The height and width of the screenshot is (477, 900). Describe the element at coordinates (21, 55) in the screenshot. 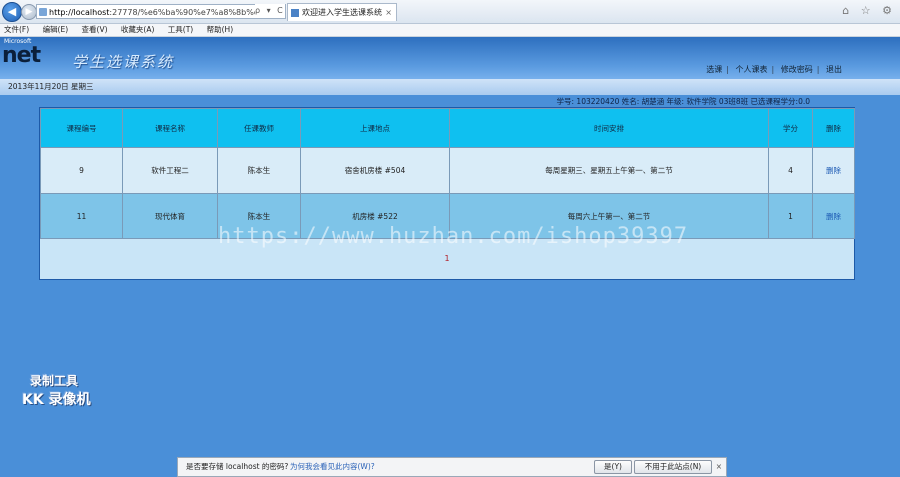

I see `site-logo: net` at that location.